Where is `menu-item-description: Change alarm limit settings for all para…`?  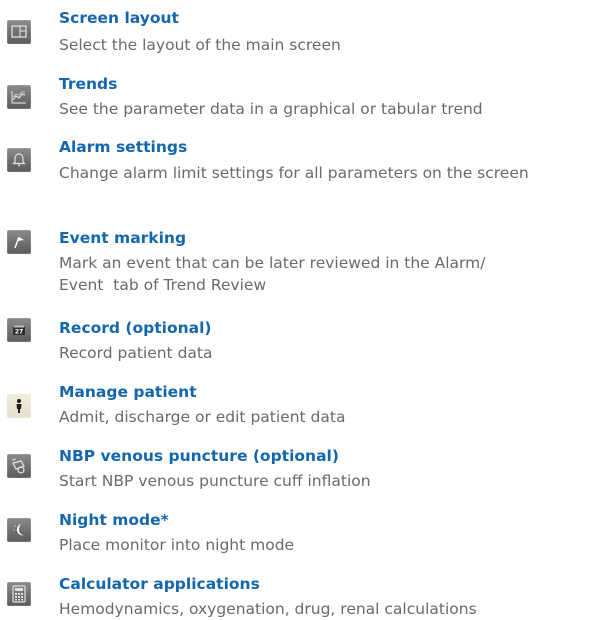 menu-item-description: Change alarm limit settings for all para… is located at coordinates (294, 173).